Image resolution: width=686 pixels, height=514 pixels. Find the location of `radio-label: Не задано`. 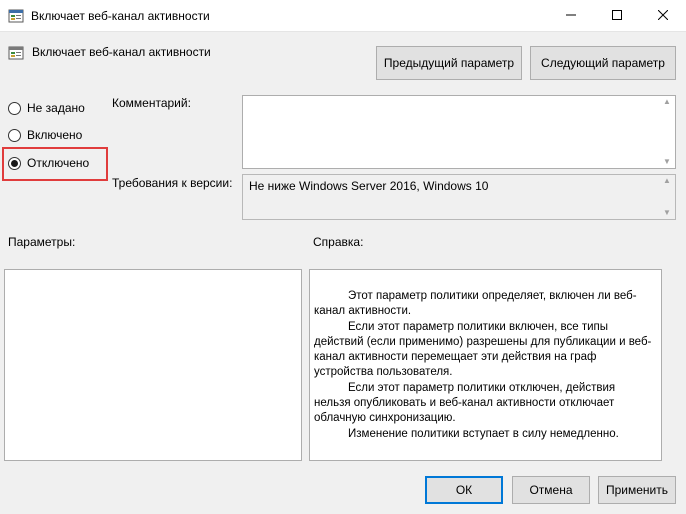

radio-label: Не задано is located at coordinates (56, 108).